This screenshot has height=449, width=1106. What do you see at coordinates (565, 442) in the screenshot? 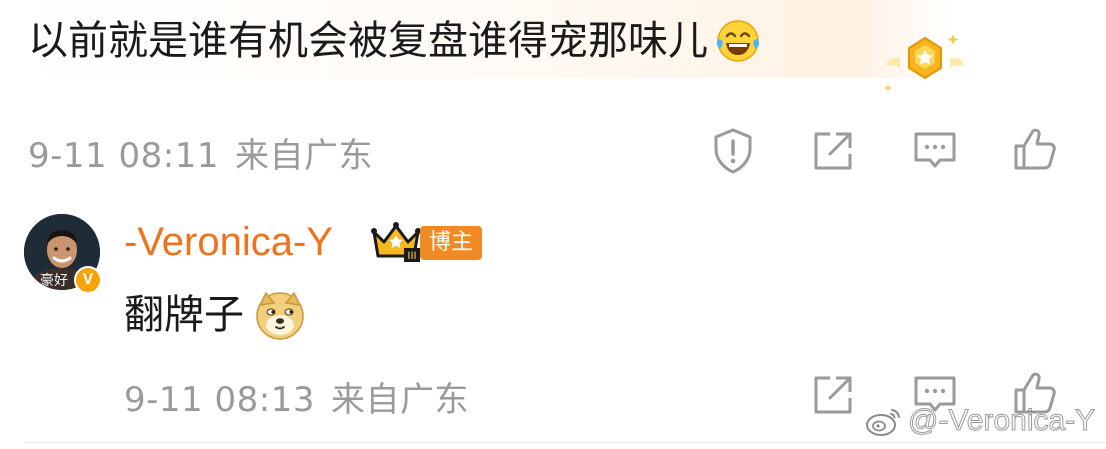
I see `divider` at bounding box center [565, 442].